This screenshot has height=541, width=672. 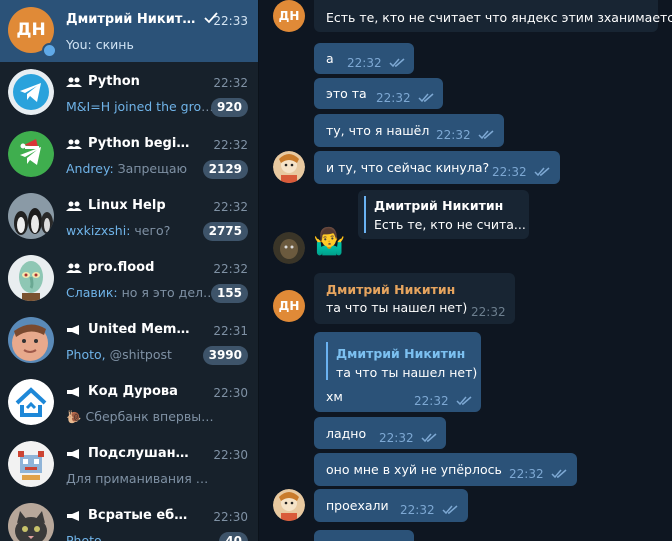 What do you see at coordinates (86, 537) in the screenshot?
I see `chat-preview: Photo,` at bounding box center [86, 537].